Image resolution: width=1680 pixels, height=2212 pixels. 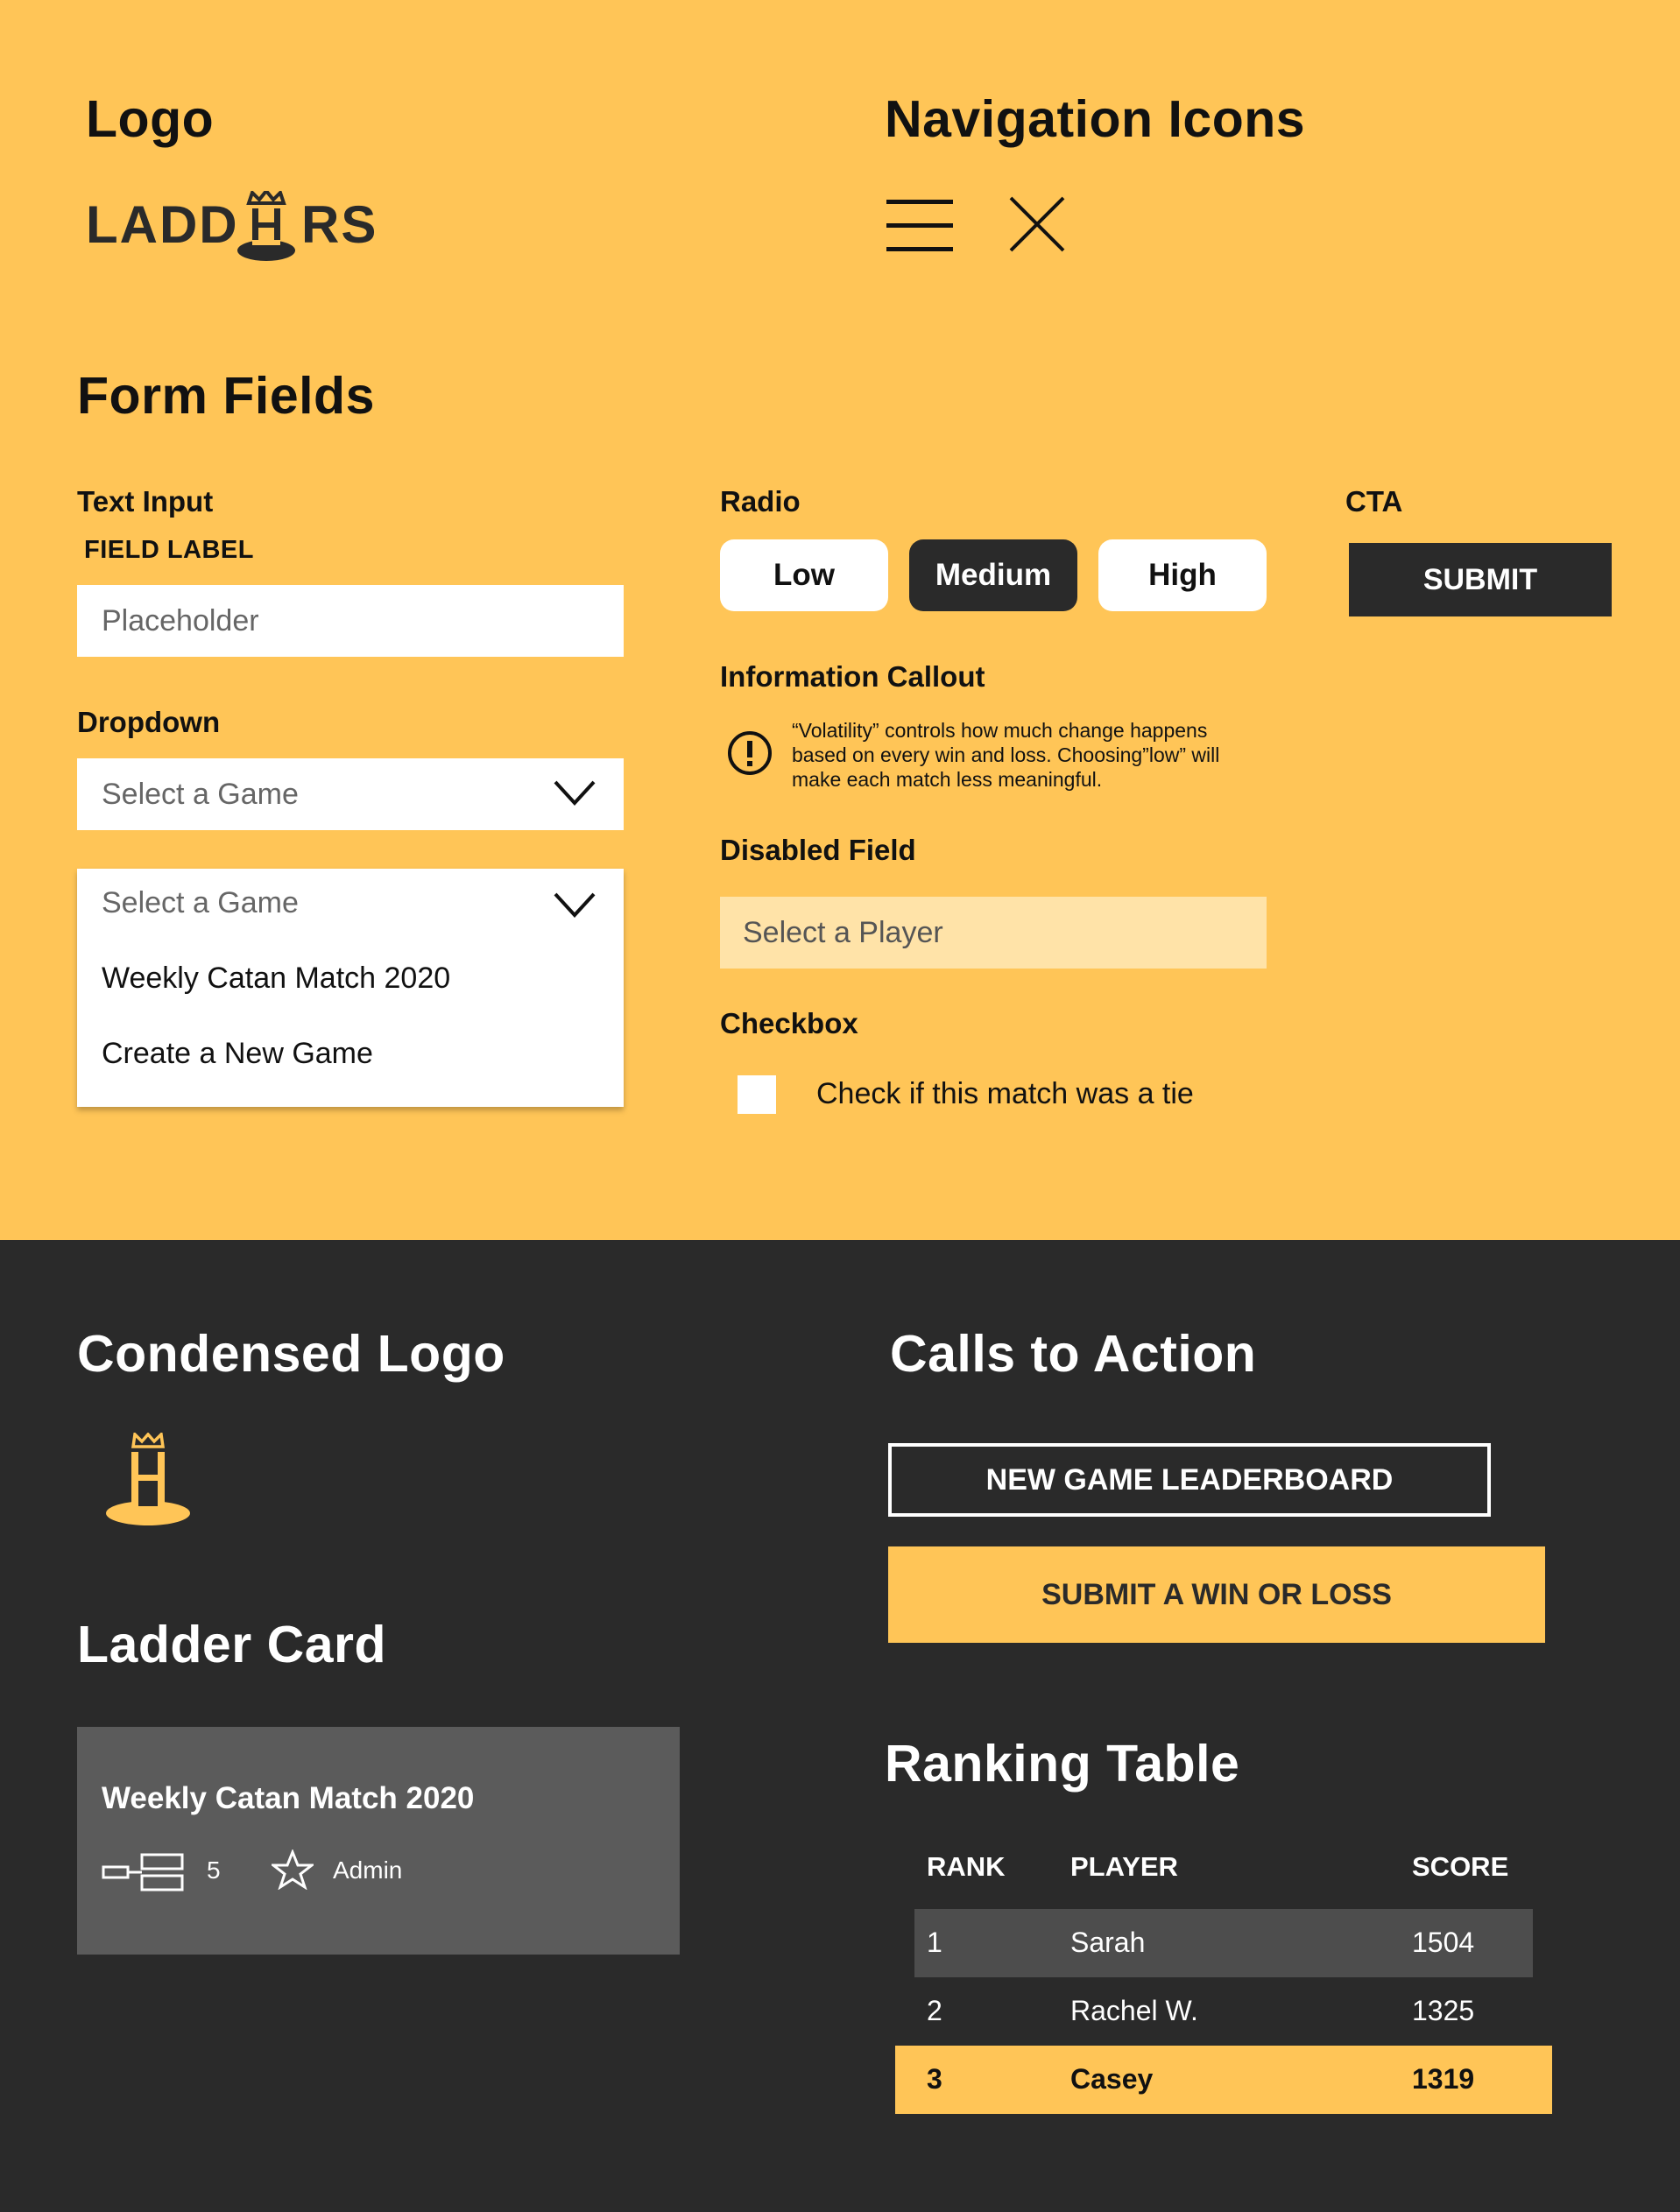 What do you see at coordinates (237, 1054) in the screenshot?
I see `dropdown-option: Create a New Game` at bounding box center [237, 1054].